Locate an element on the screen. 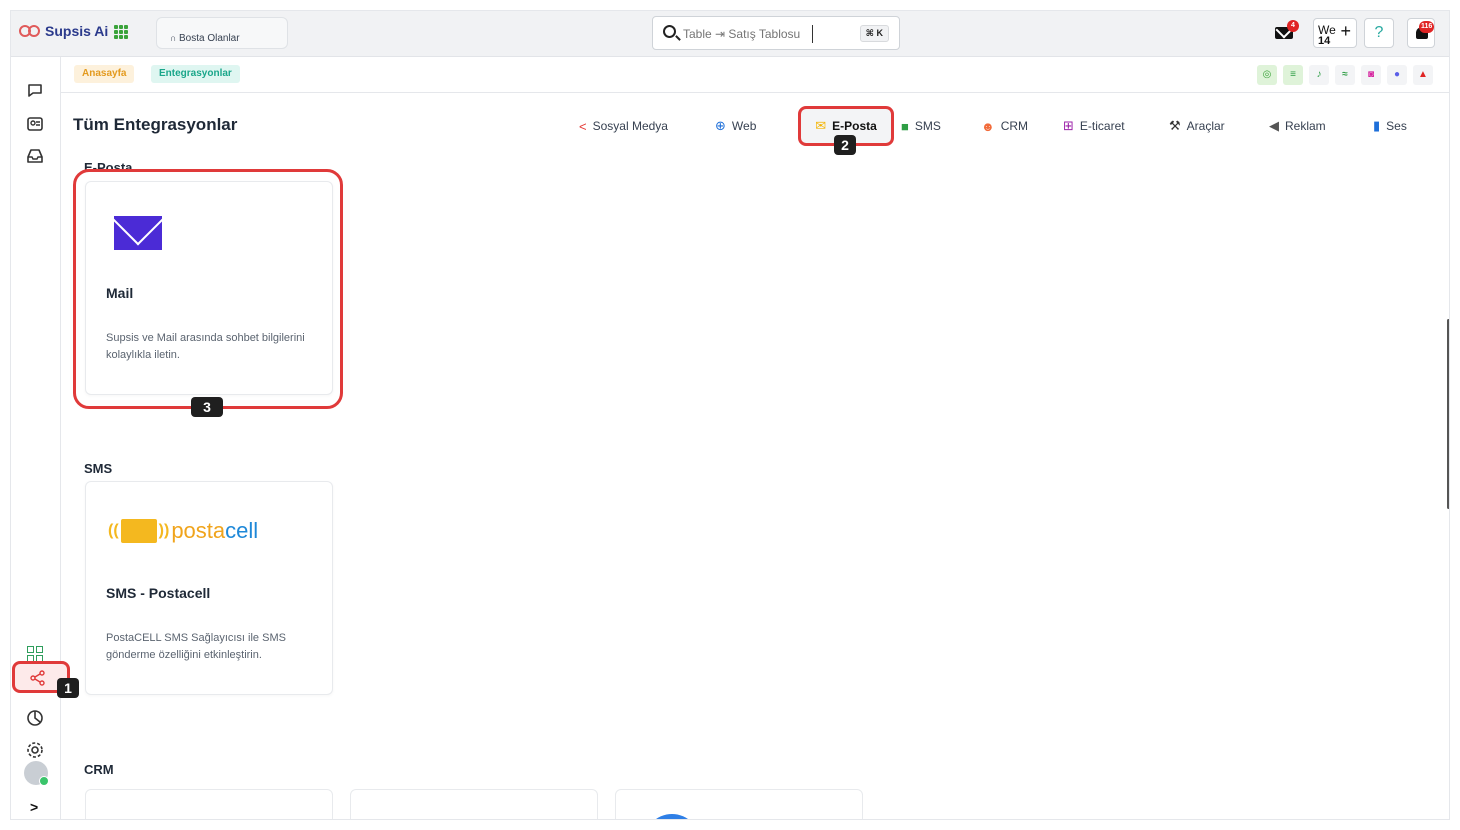  category-label: E-Posta is located at coordinates (854, 126).